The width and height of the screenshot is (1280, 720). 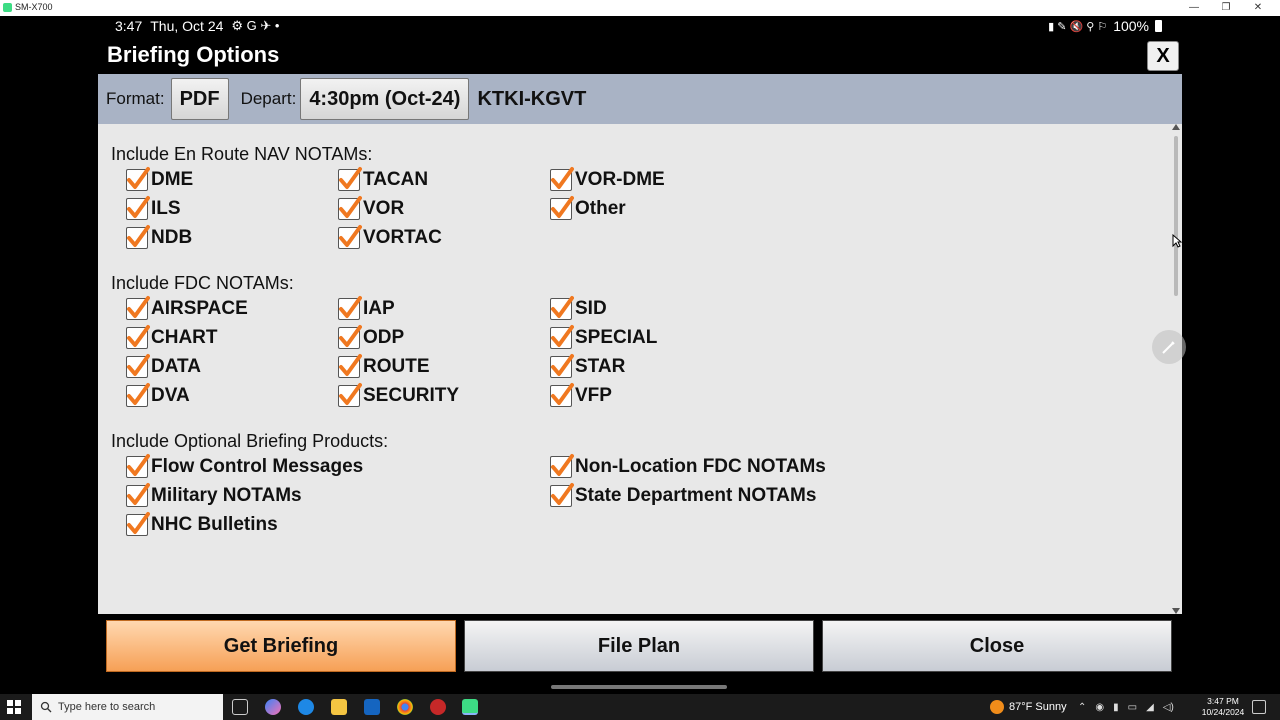 I want to click on checkbox-vfp: VFP, so click(x=581, y=396).